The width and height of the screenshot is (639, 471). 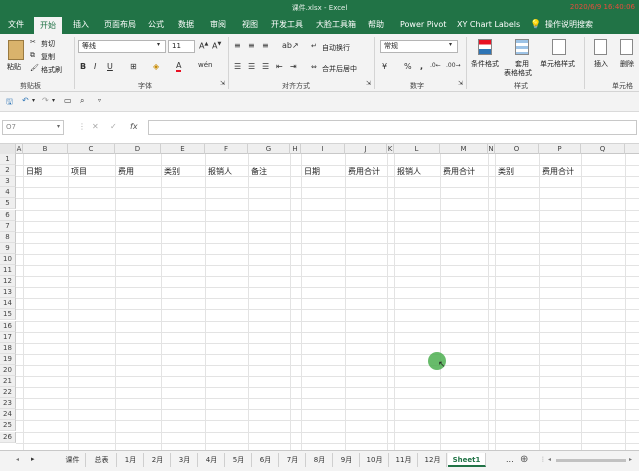 I want to click on select-all-corner, so click(x=8, y=149).